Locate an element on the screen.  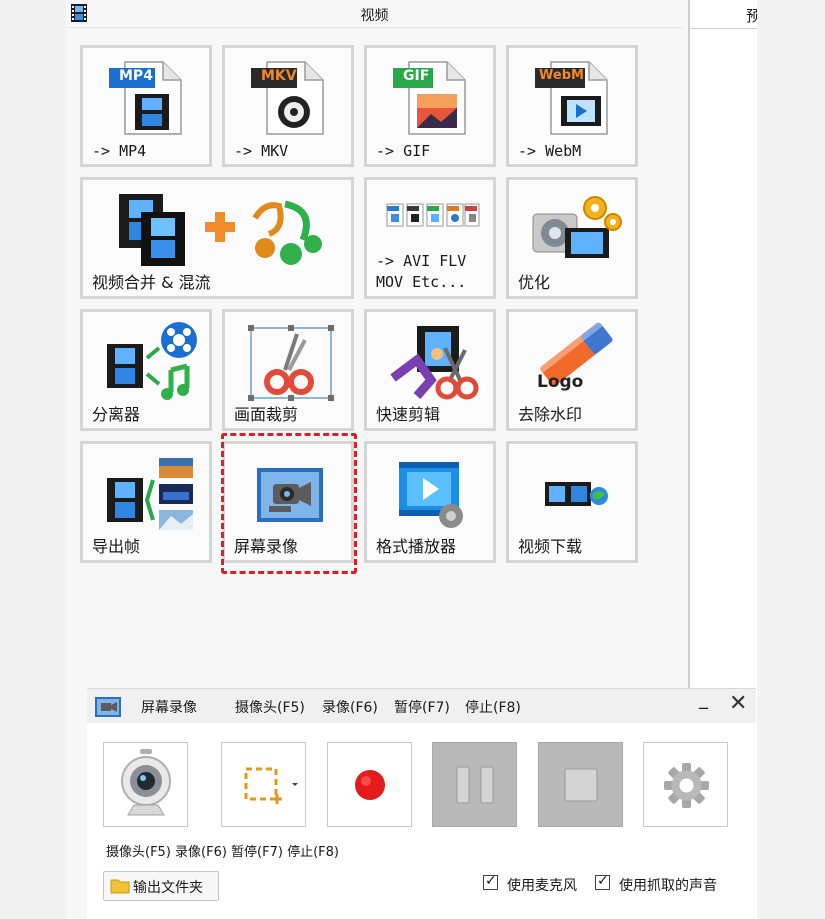
tile-label: 导出帧 is located at coordinates (116, 546).